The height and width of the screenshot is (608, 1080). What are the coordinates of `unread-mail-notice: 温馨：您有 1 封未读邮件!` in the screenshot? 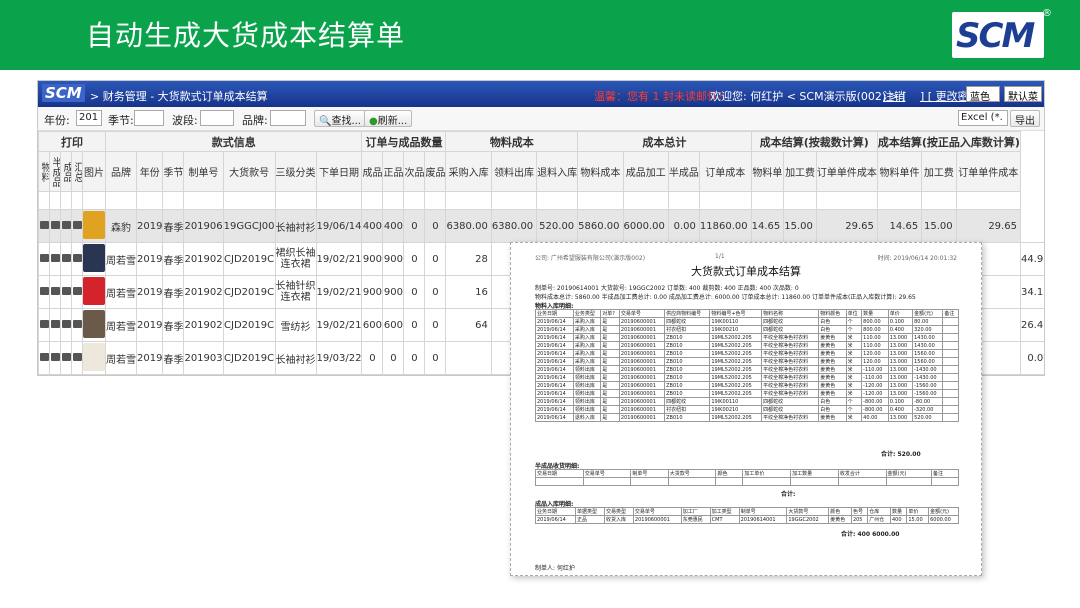 It's located at (658, 96).